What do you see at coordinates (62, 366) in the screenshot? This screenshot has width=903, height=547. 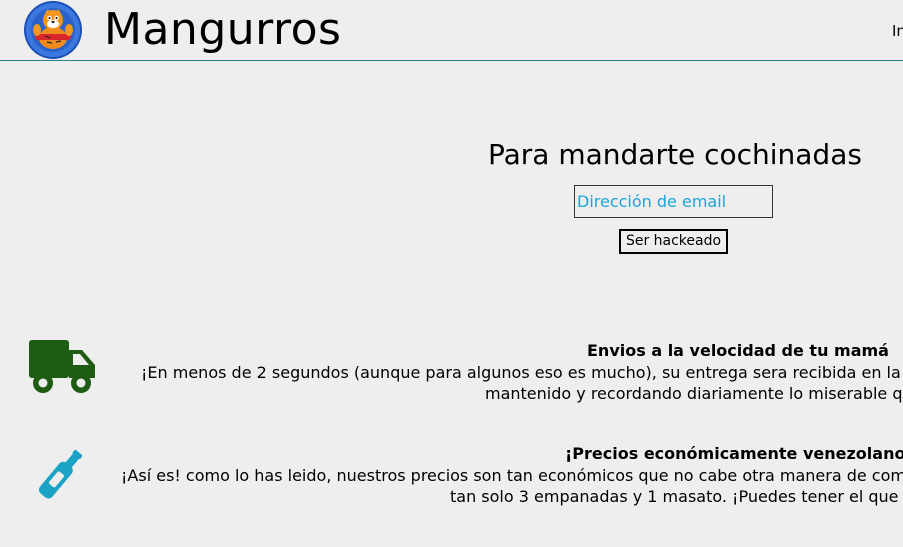 I see `truck-icon` at bounding box center [62, 366].